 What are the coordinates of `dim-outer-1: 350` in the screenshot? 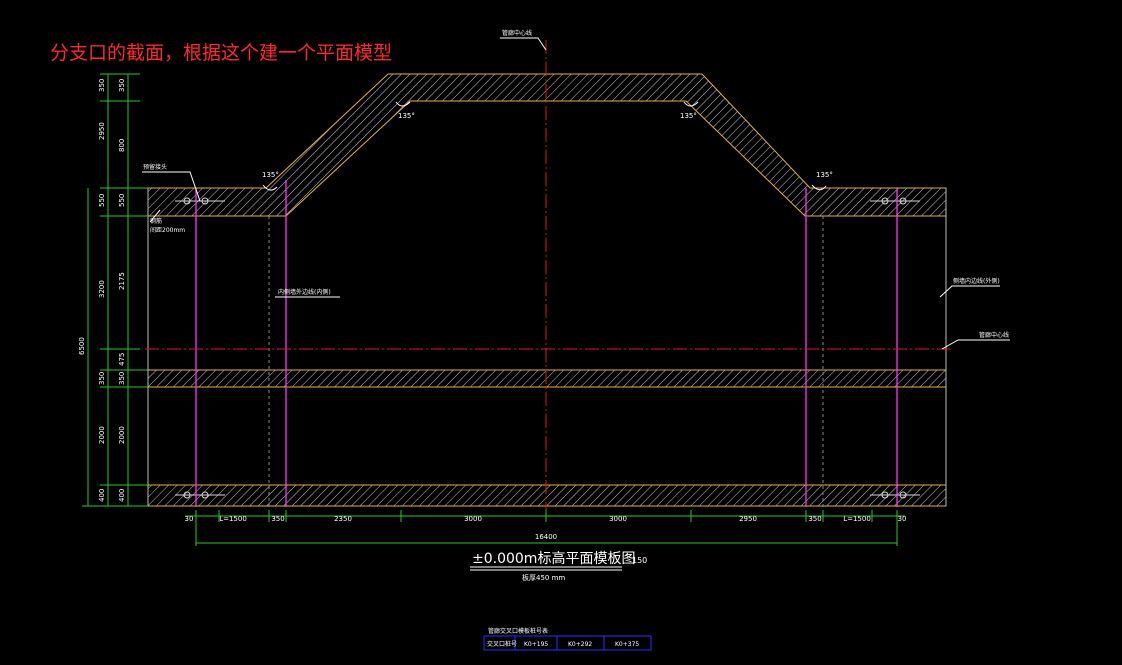 It's located at (102, 85).